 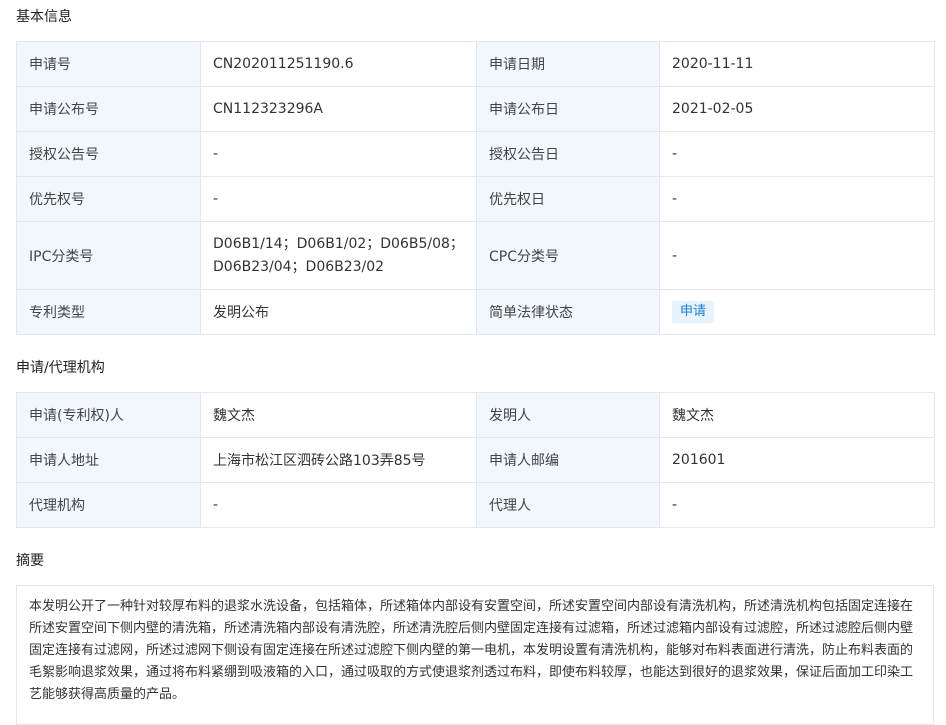 What do you see at coordinates (568, 154) in the screenshot?
I see `field-label: 授权公告日` at bounding box center [568, 154].